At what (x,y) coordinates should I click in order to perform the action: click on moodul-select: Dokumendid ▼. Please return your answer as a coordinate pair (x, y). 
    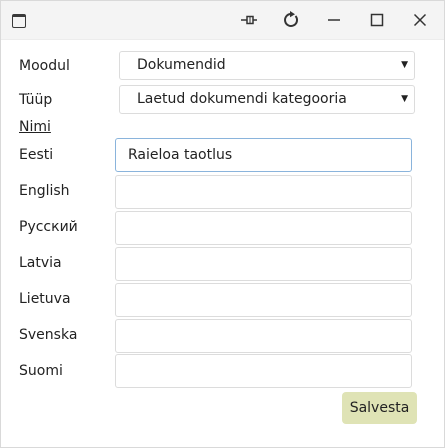
    Looking at the image, I should click on (267, 65).